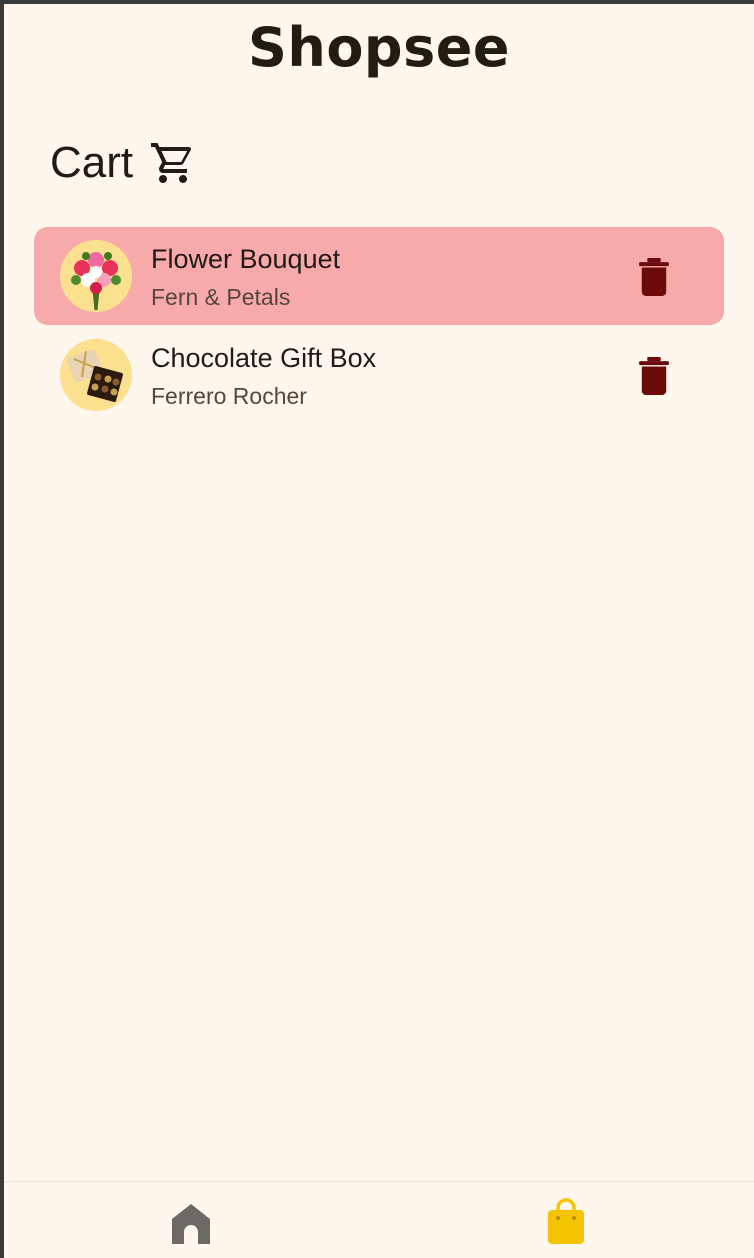  I want to click on cart-heading: Cart, so click(123, 163).